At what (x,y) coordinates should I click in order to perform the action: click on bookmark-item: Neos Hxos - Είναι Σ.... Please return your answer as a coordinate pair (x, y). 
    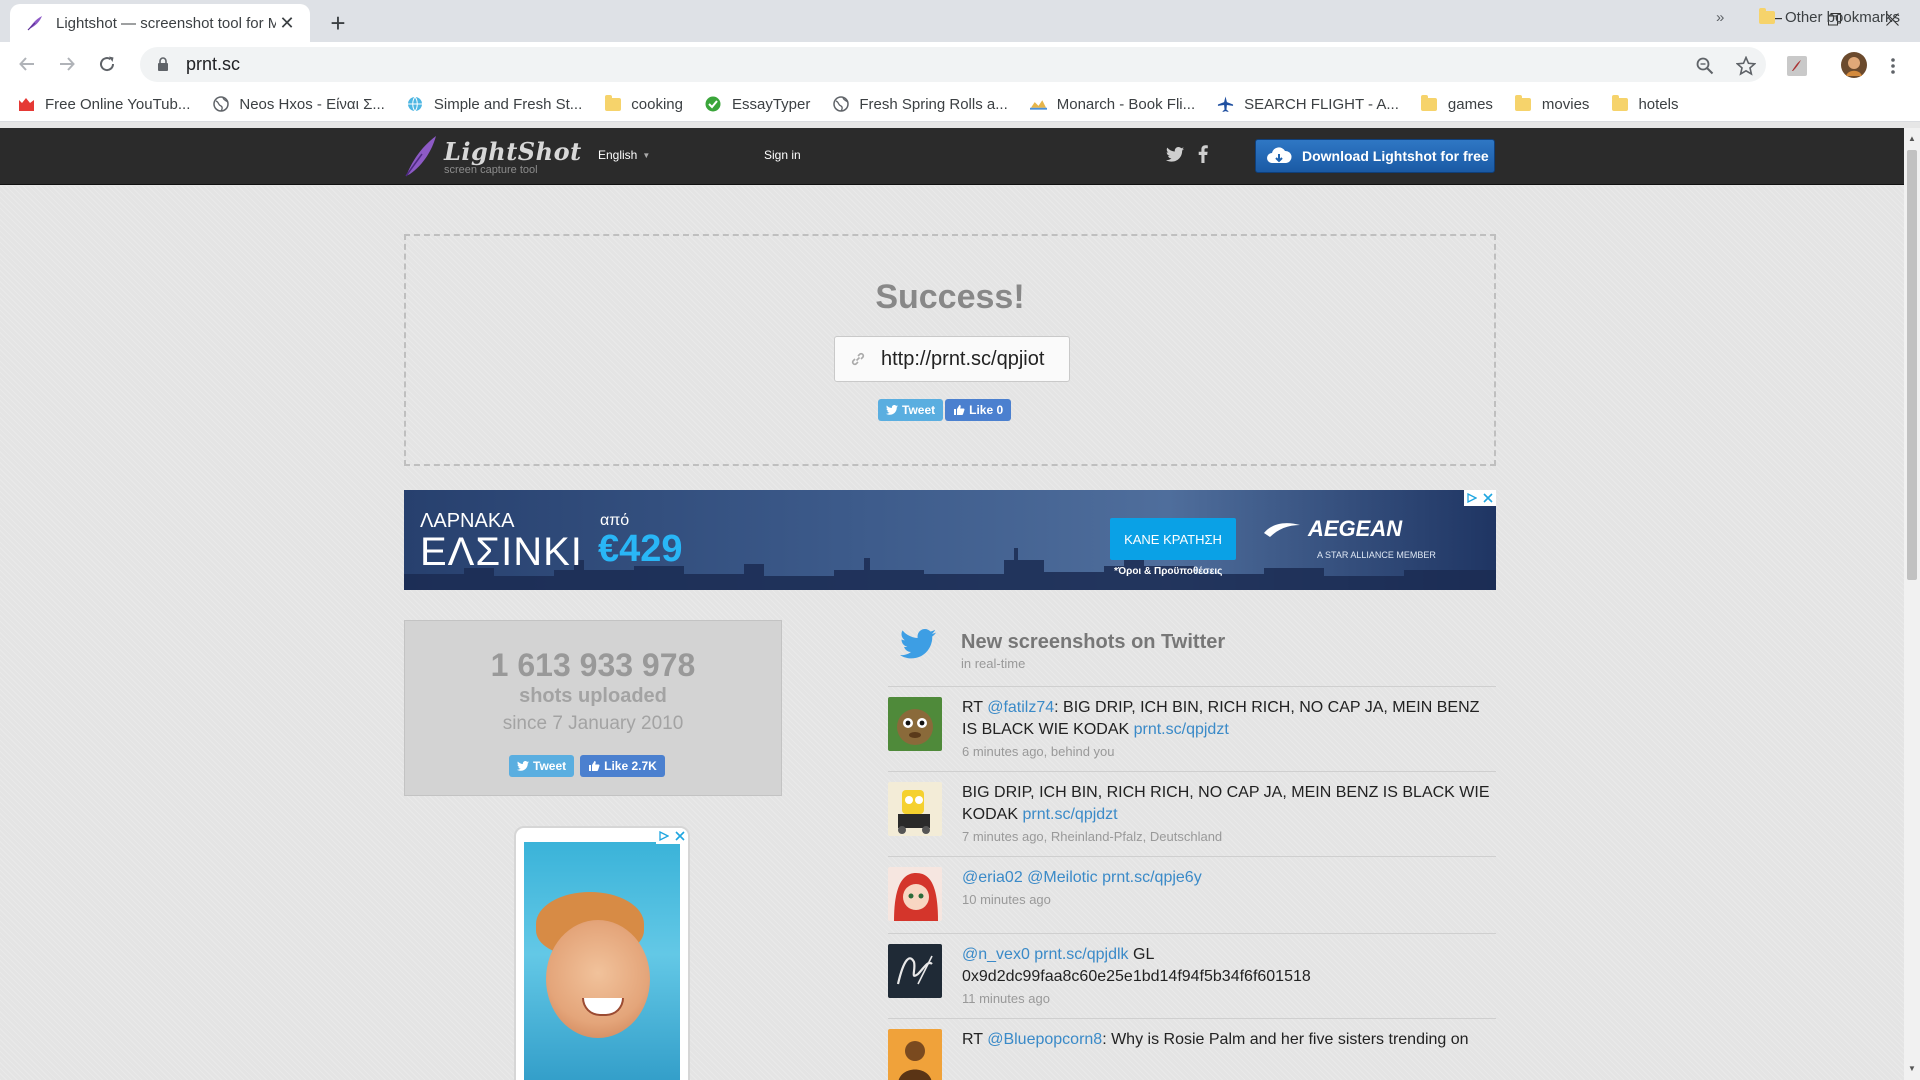
    Looking at the image, I should click on (298, 104).